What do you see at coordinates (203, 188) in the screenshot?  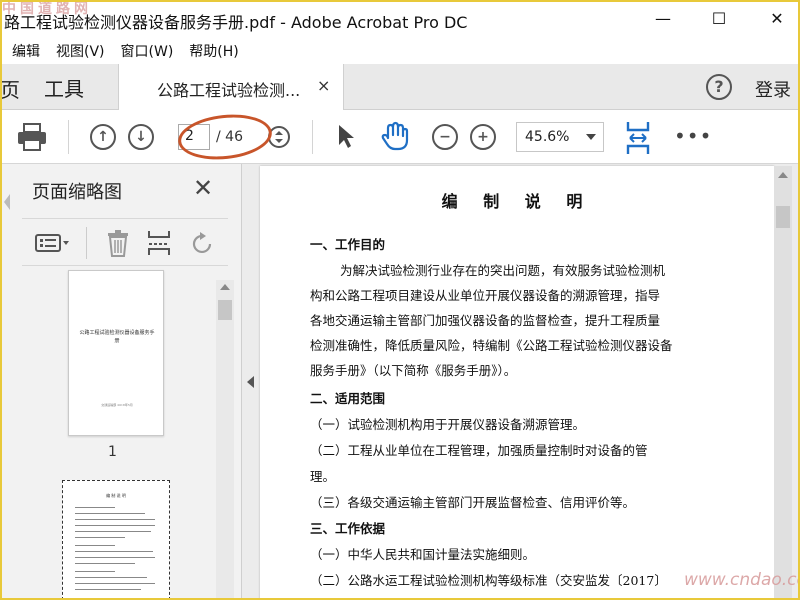 I see `panel-close-icon: ✕` at bounding box center [203, 188].